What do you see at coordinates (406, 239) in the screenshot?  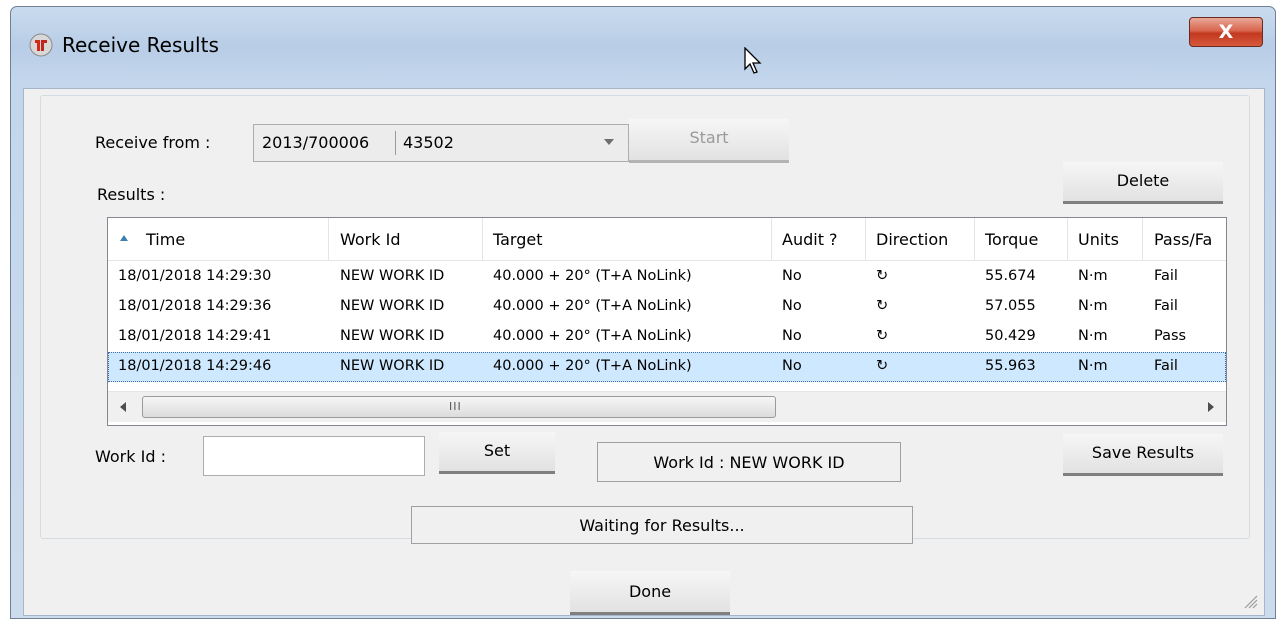 I see `column-header-work-id: Work Id` at bounding box center [406, 239].